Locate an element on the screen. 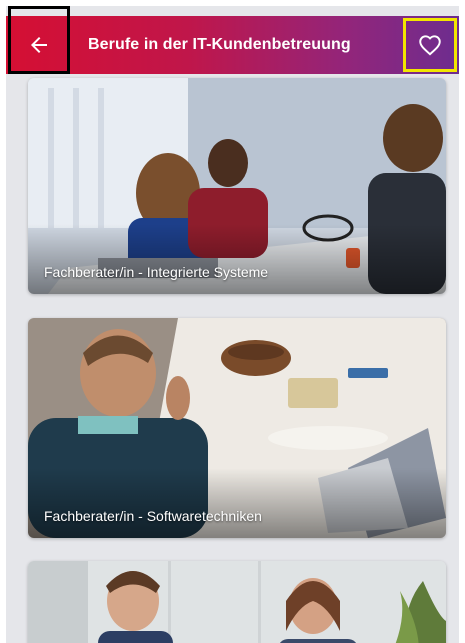 Image resolution: width=465 pixels, height=643 pixels. app-bar: Berufe in der IT-Kundenbetreuung is located at coordinates (232, 40).